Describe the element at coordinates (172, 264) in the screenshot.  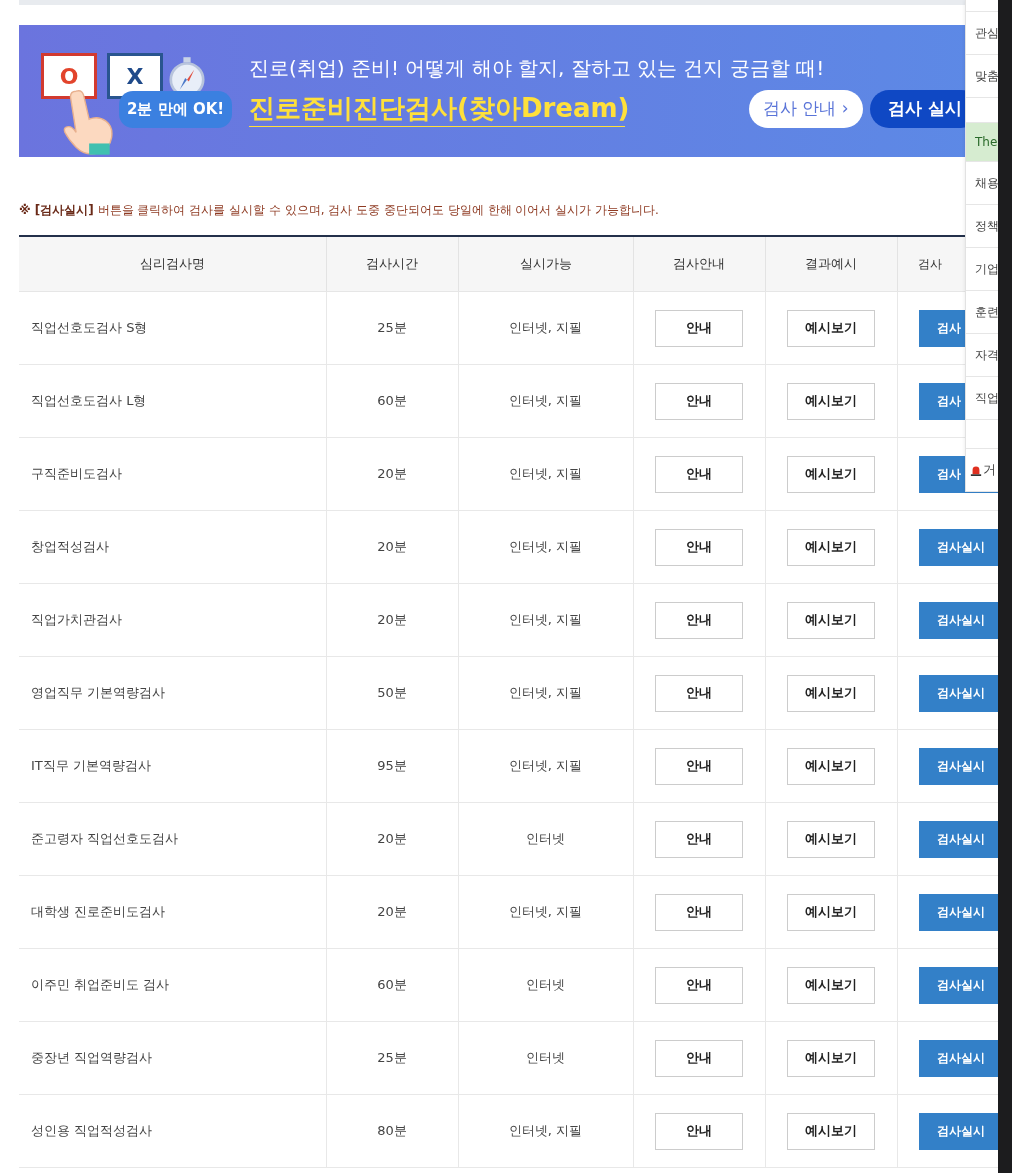
I see `column-header: 심리검사명` at that location.